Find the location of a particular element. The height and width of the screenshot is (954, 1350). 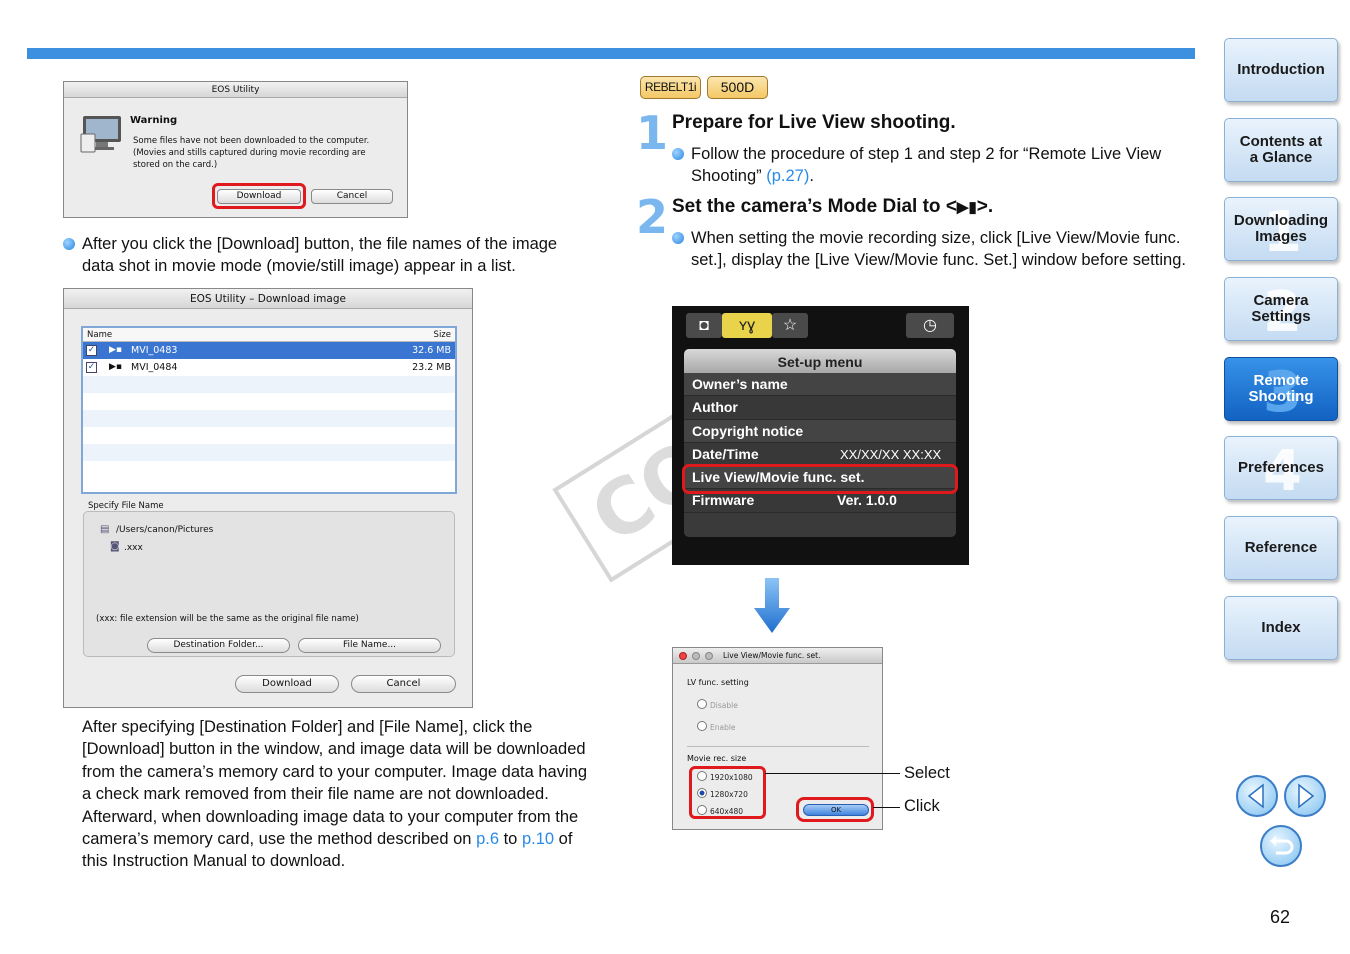

nav-introduction: Introduction is located at coordinates (1281, 70).